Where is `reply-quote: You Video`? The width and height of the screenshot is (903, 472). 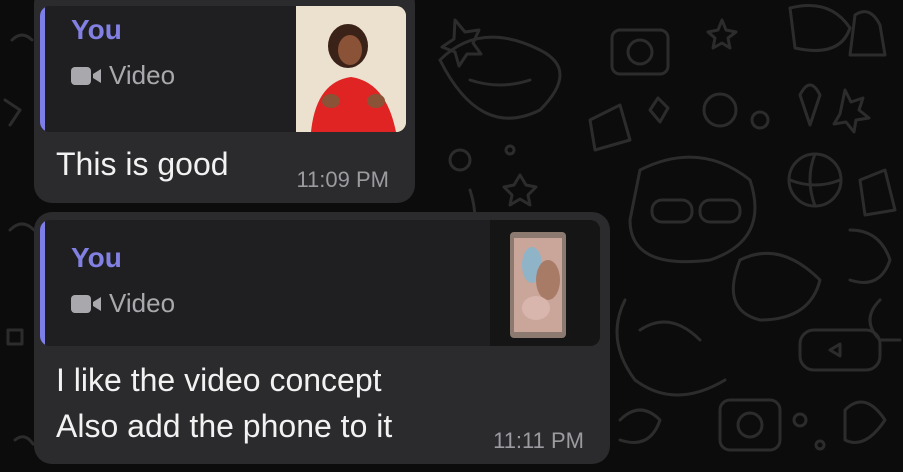 reply-quote: You Video is located at coordinates (223, 69).